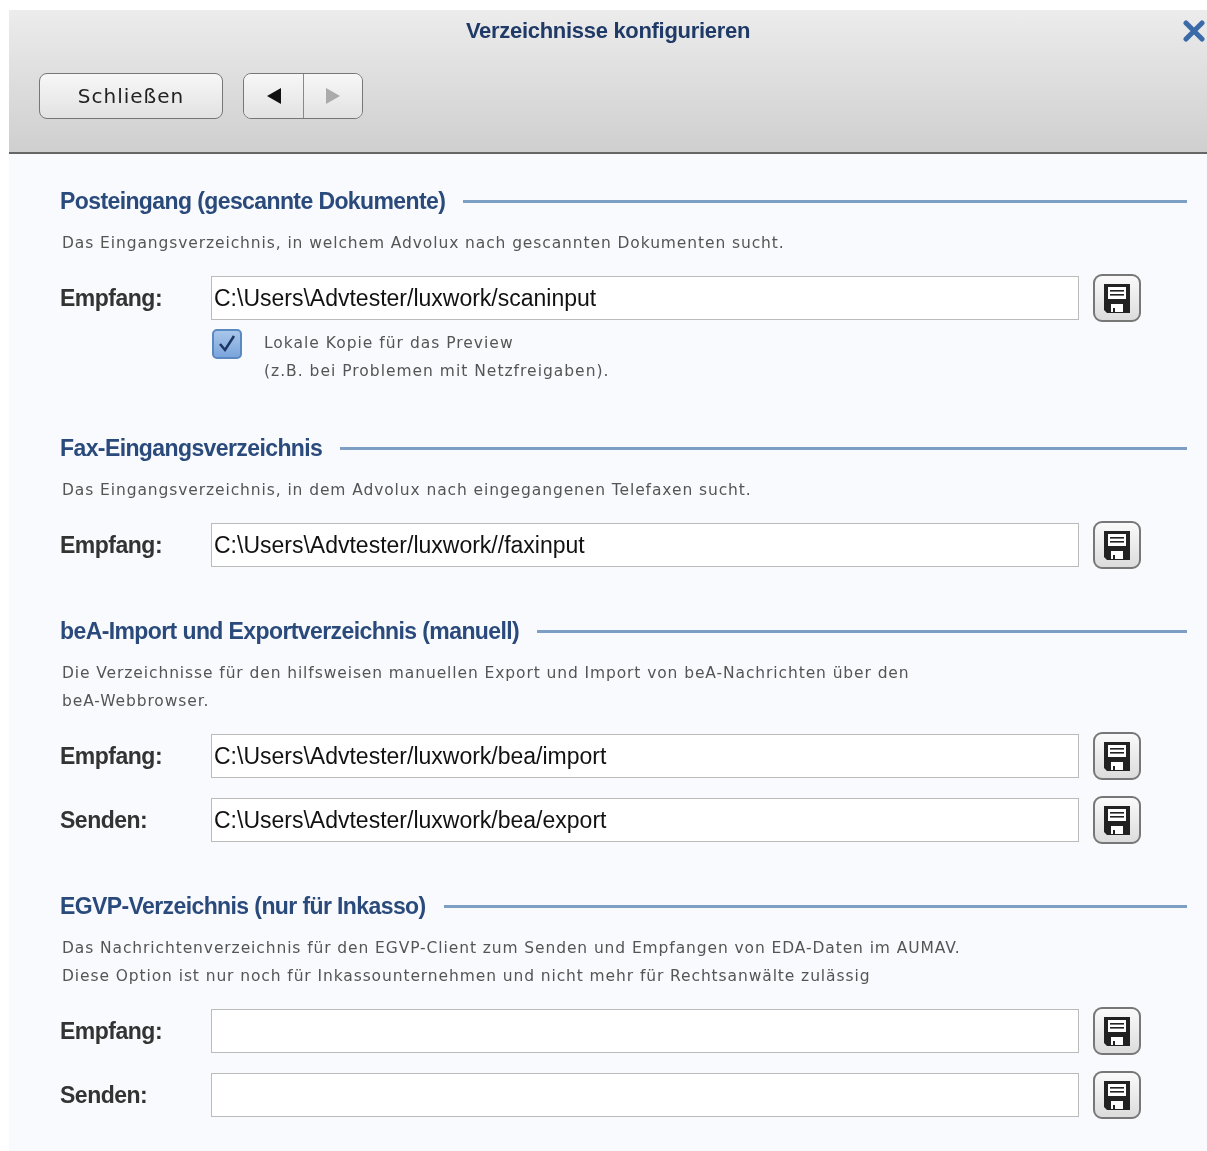 The width and height of the screenshot is (1207, 1151). I want to click on path-field: C:\Users\Advtester/luxwork/scaninput, so click(645, 298).